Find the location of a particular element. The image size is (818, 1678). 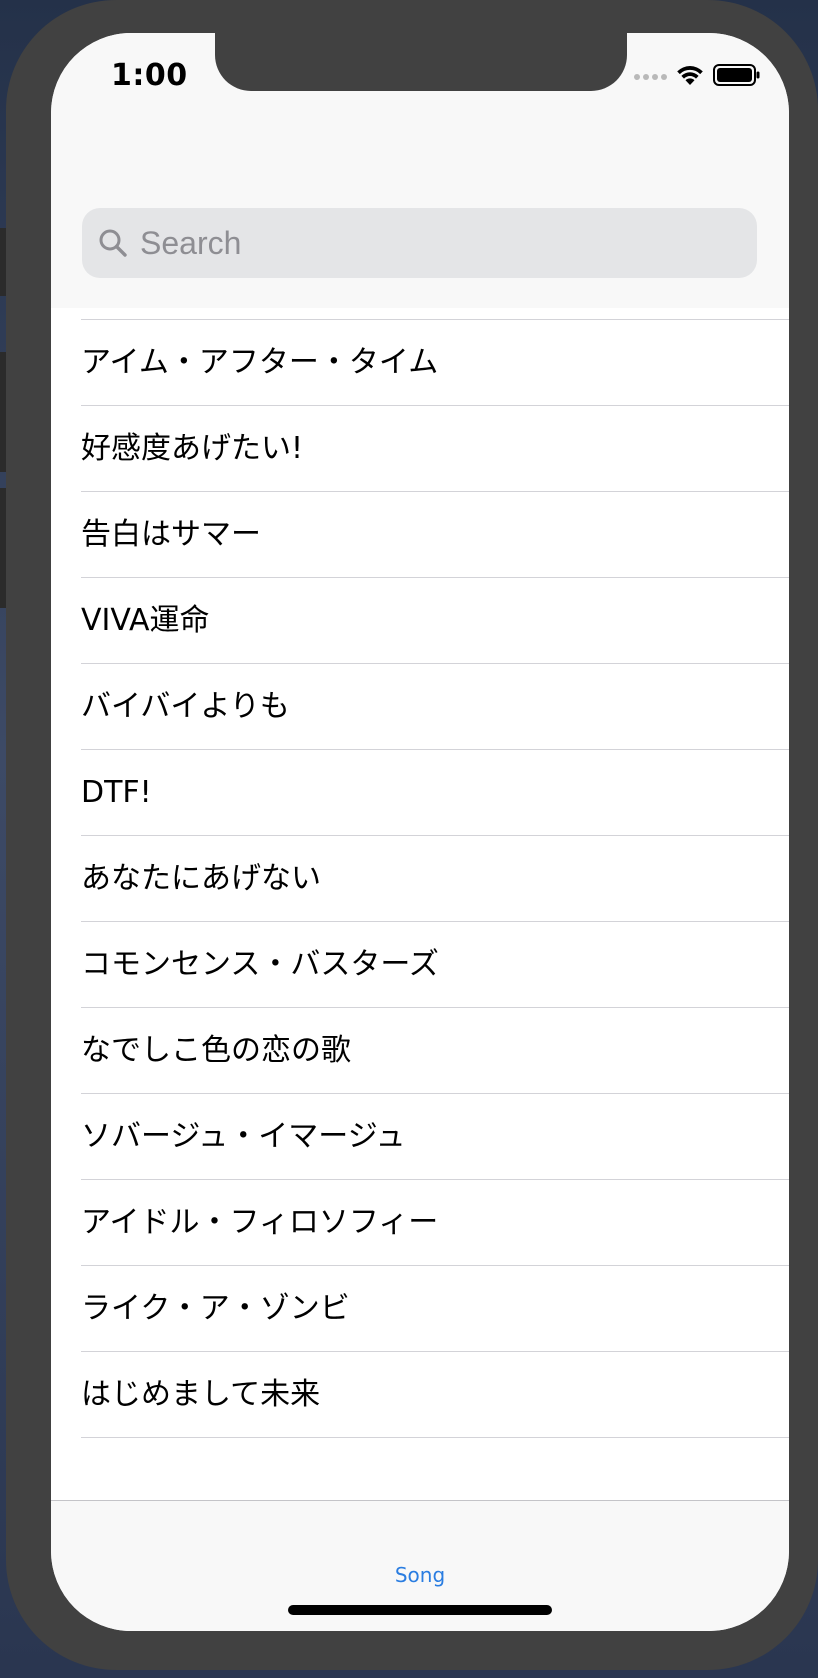

song-title: 好感度あげたい! is located at coordinates (192, 448).